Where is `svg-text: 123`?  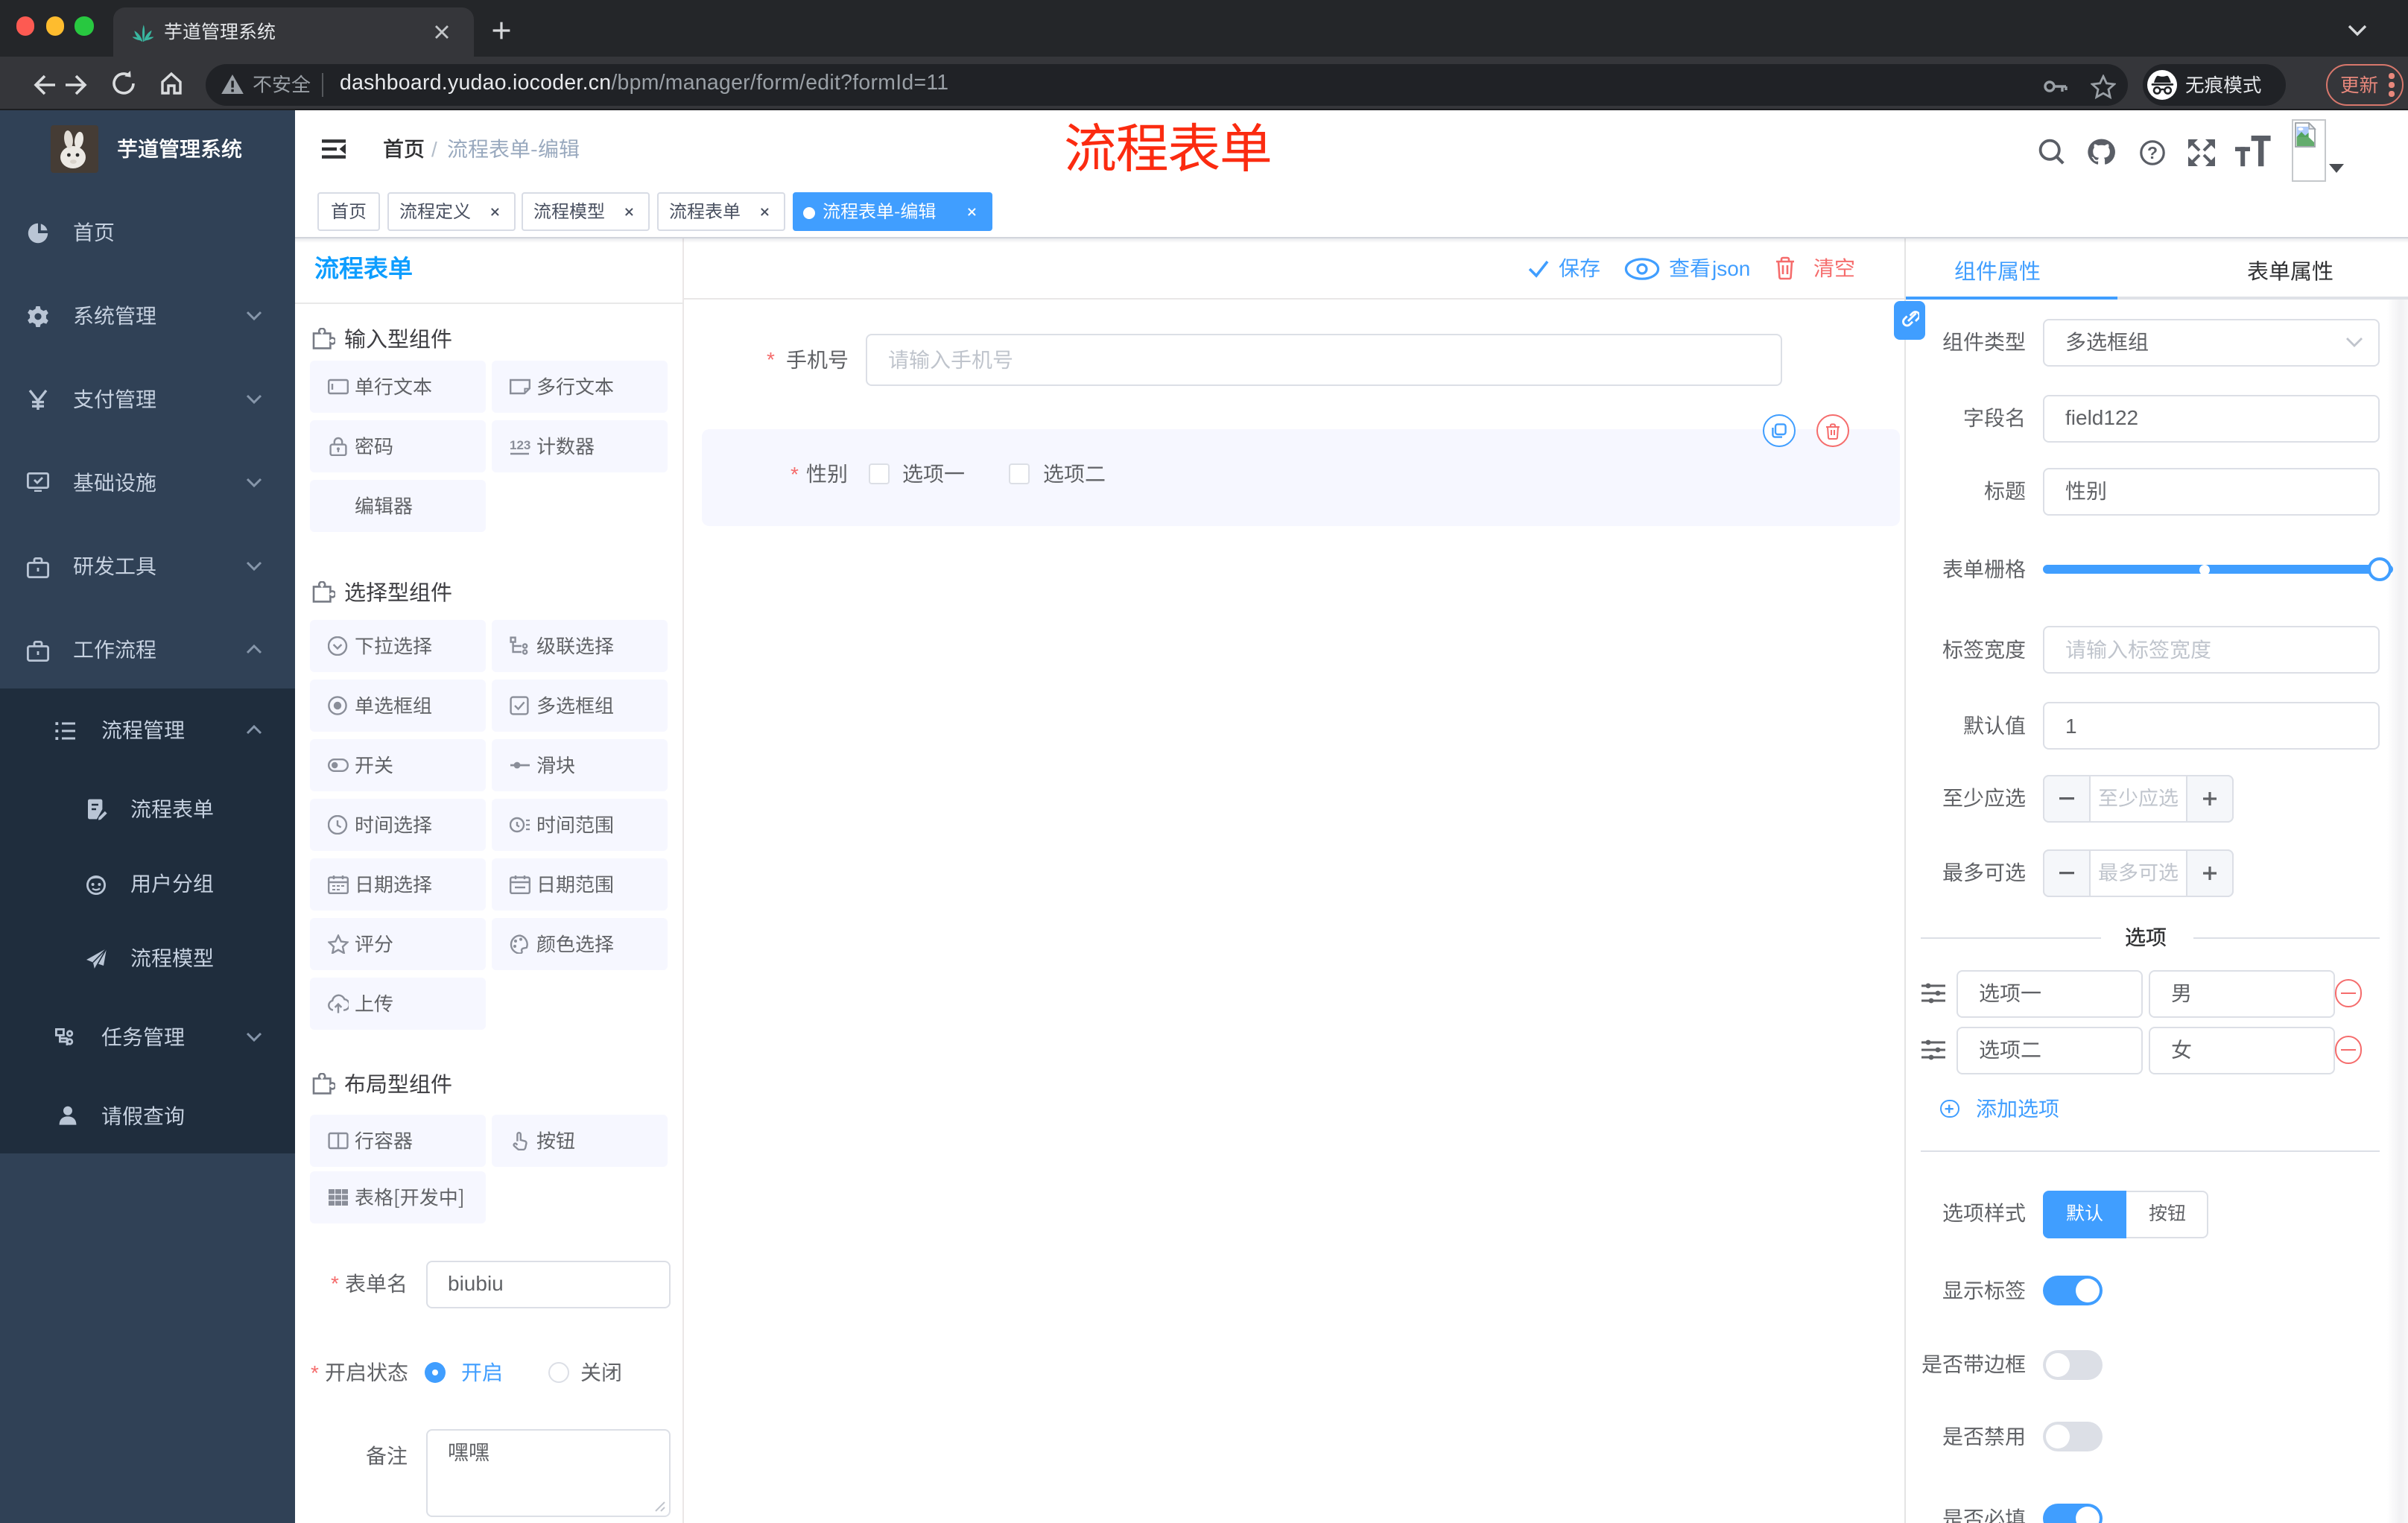 svg-text: 123 is located at coordinates (519, 445).